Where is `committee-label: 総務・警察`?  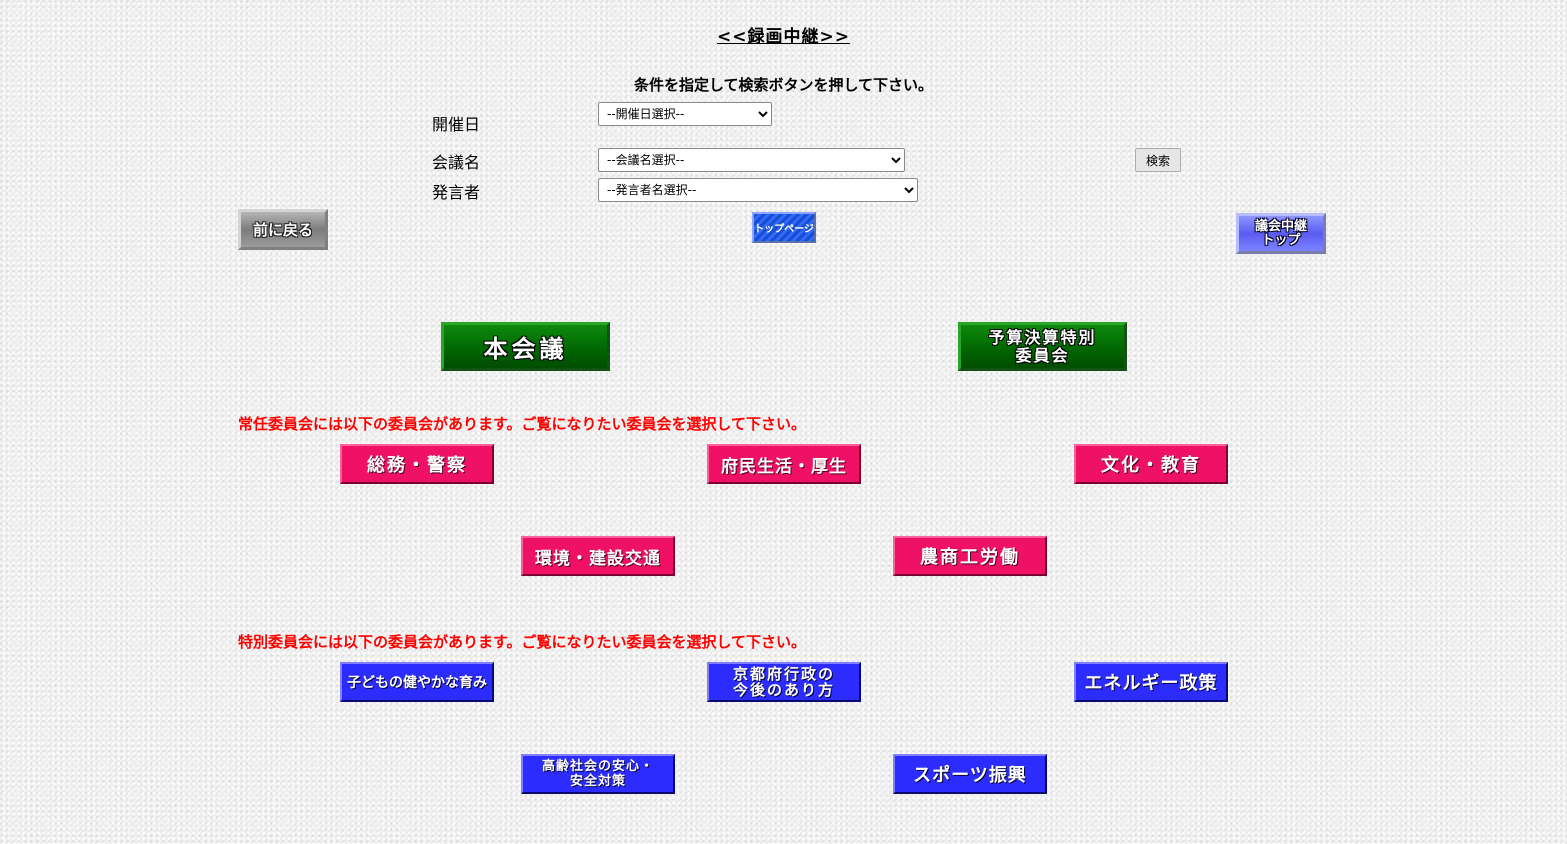 committee-label: 総務・警察 is located at coordinates (417, 465).